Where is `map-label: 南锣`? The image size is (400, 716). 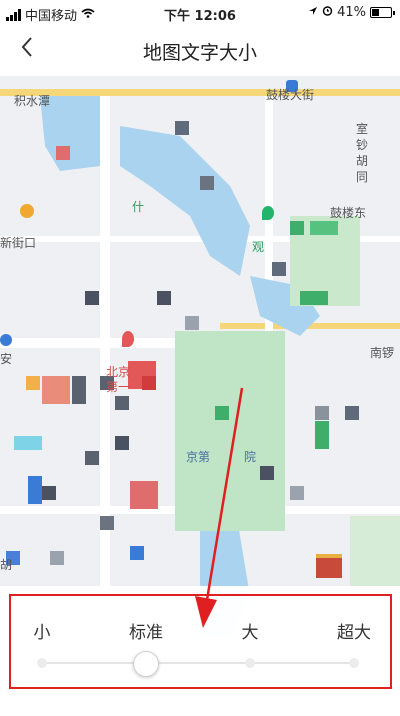
map-label: 南锣 is located at coordinates (382, 353).